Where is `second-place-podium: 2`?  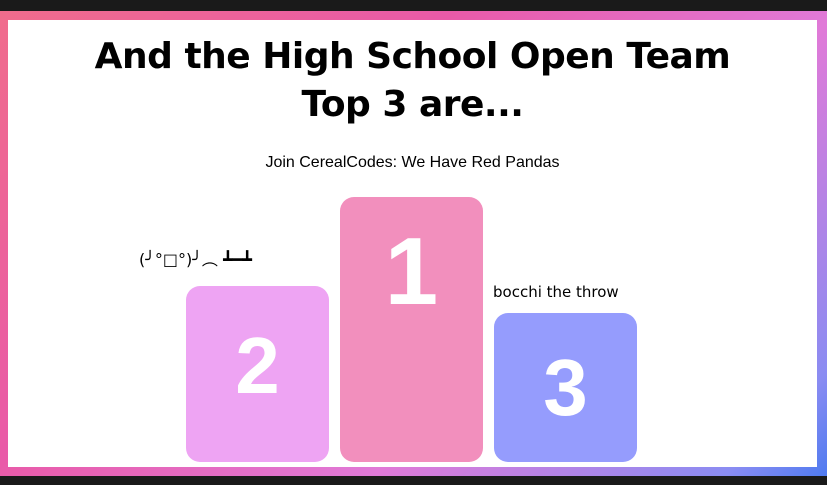
second-place-podium: 2 is located at coordinates (257, 374).